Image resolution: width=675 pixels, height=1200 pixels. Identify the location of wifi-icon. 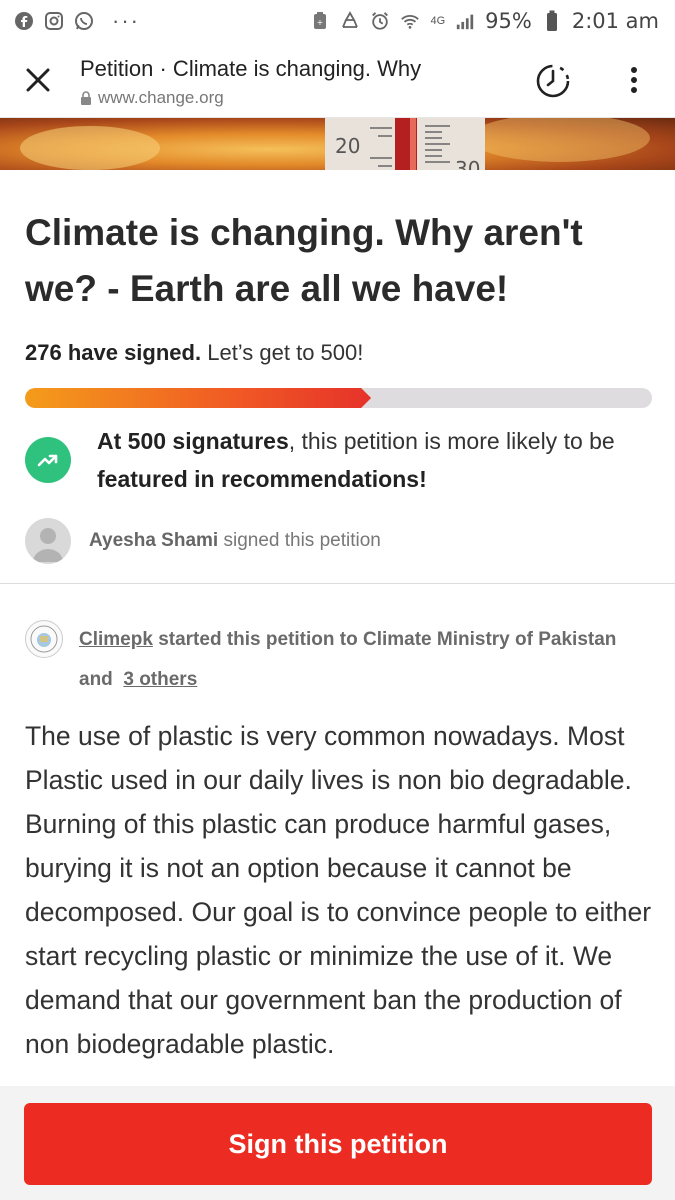
(410, 21).